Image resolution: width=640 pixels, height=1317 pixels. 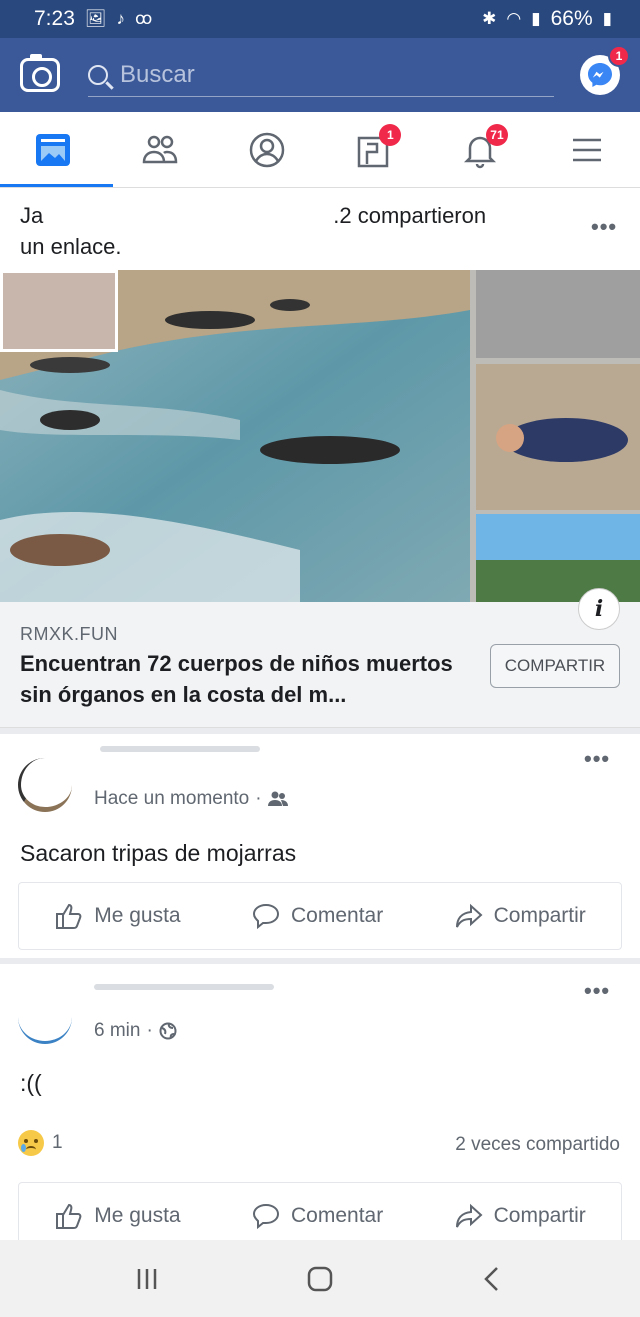 I want to click on tab-menu, so click(x=587, y=150).